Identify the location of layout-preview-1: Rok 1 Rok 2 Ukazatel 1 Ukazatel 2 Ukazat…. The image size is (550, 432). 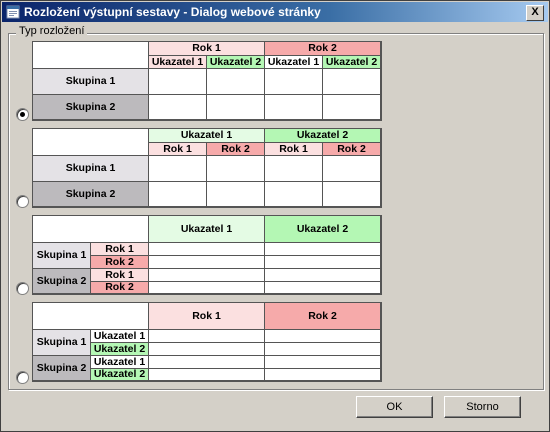
(207, 81).